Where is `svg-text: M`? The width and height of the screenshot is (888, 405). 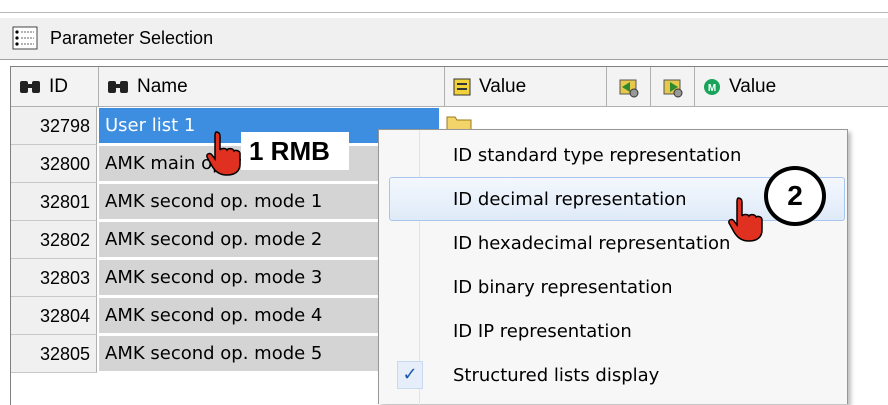 svg-text: M is located at coordinates (712, 88).